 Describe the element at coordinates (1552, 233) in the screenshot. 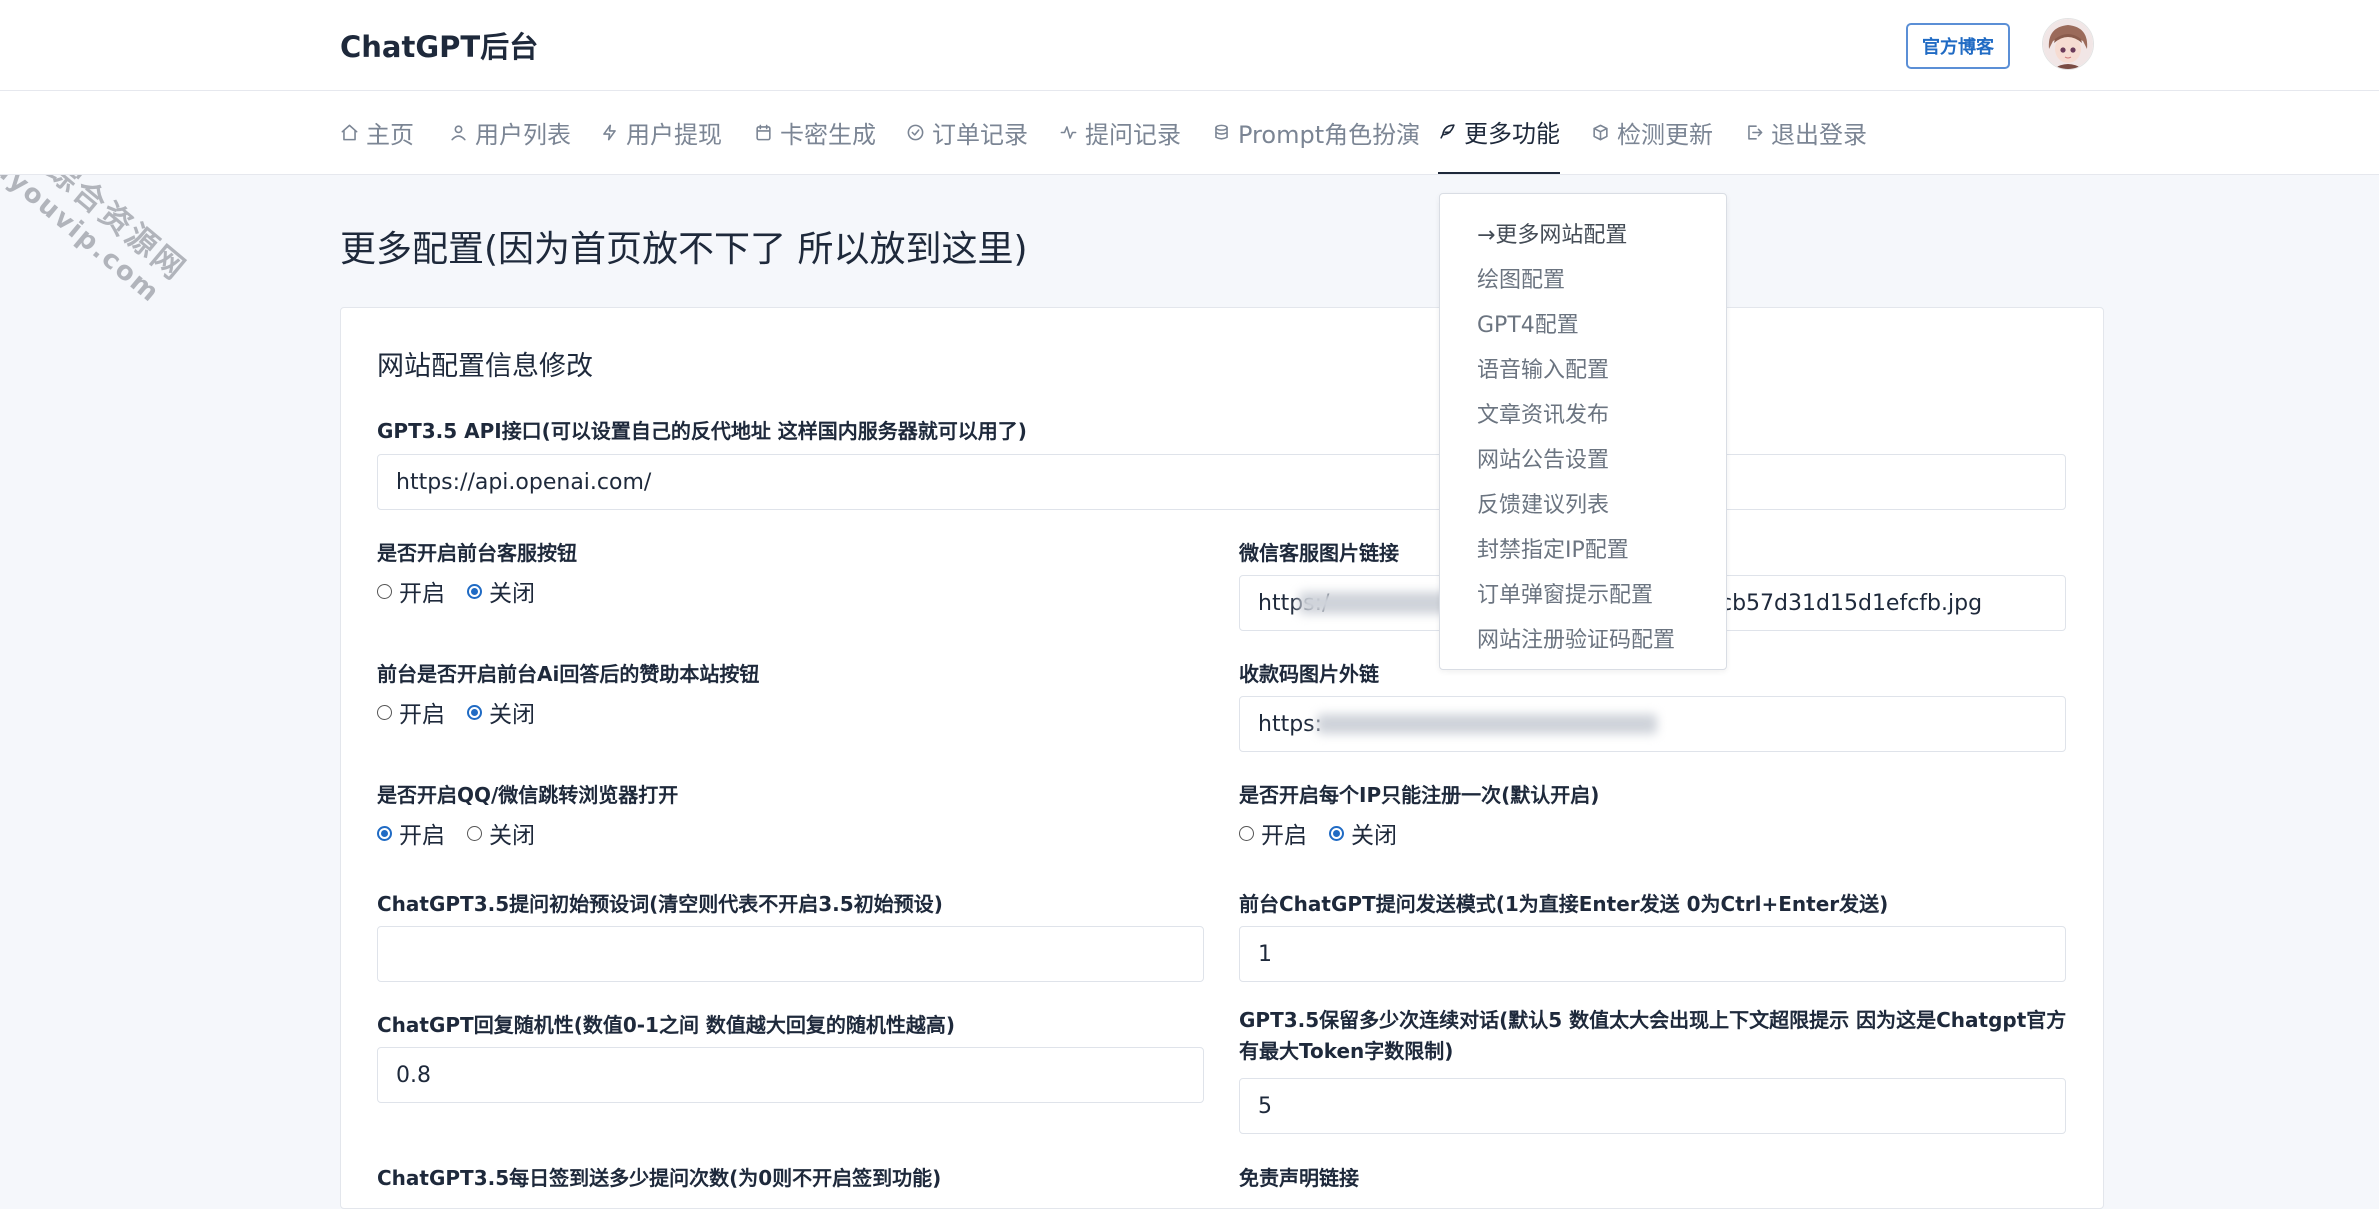

I see `dropdown-item-more-site-config: →更多网站配置` at that location.